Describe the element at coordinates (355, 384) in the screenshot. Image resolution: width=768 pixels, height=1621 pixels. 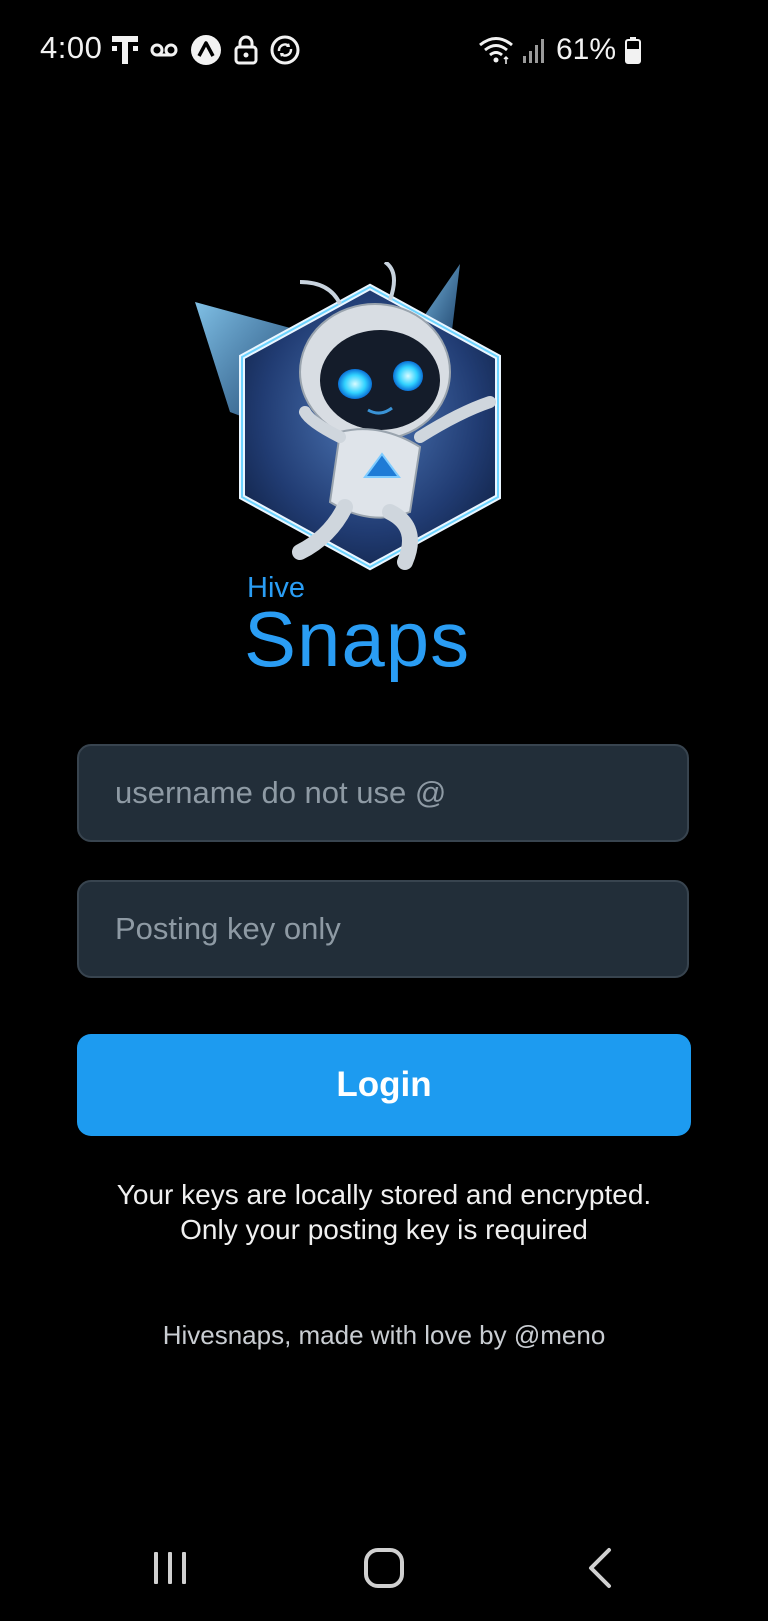
I see `robot-eye-left` at that location.